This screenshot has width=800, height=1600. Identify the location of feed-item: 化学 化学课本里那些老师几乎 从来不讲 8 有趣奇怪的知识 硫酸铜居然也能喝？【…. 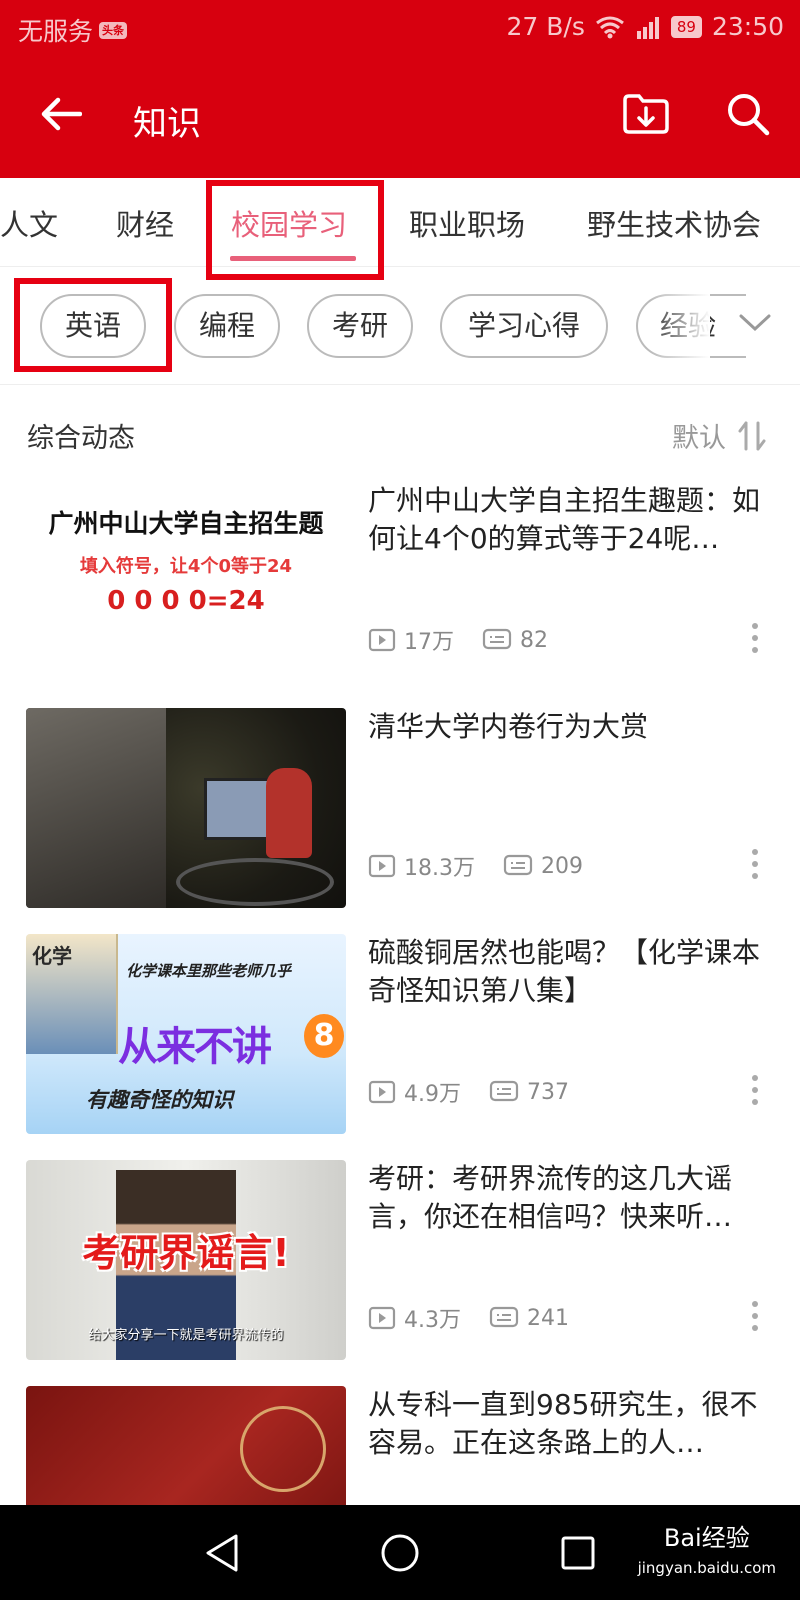
(400, 1047).